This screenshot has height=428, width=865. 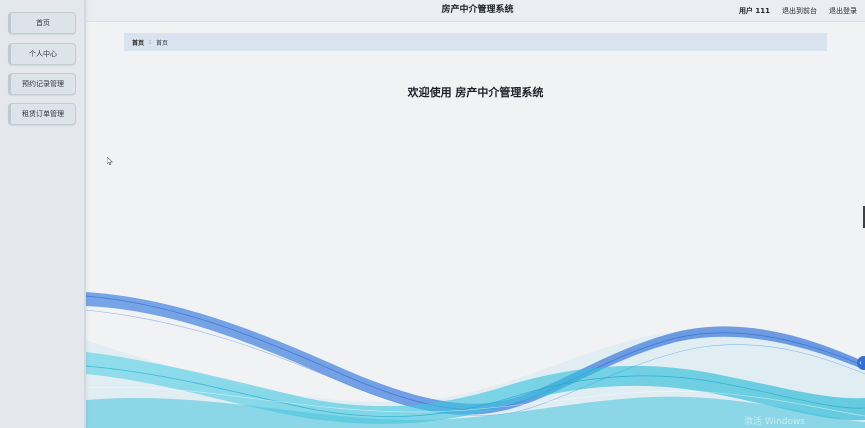 I want to click on sidebar-item-rental-orders: 租赁订单管理, so click(x=42, y=114).